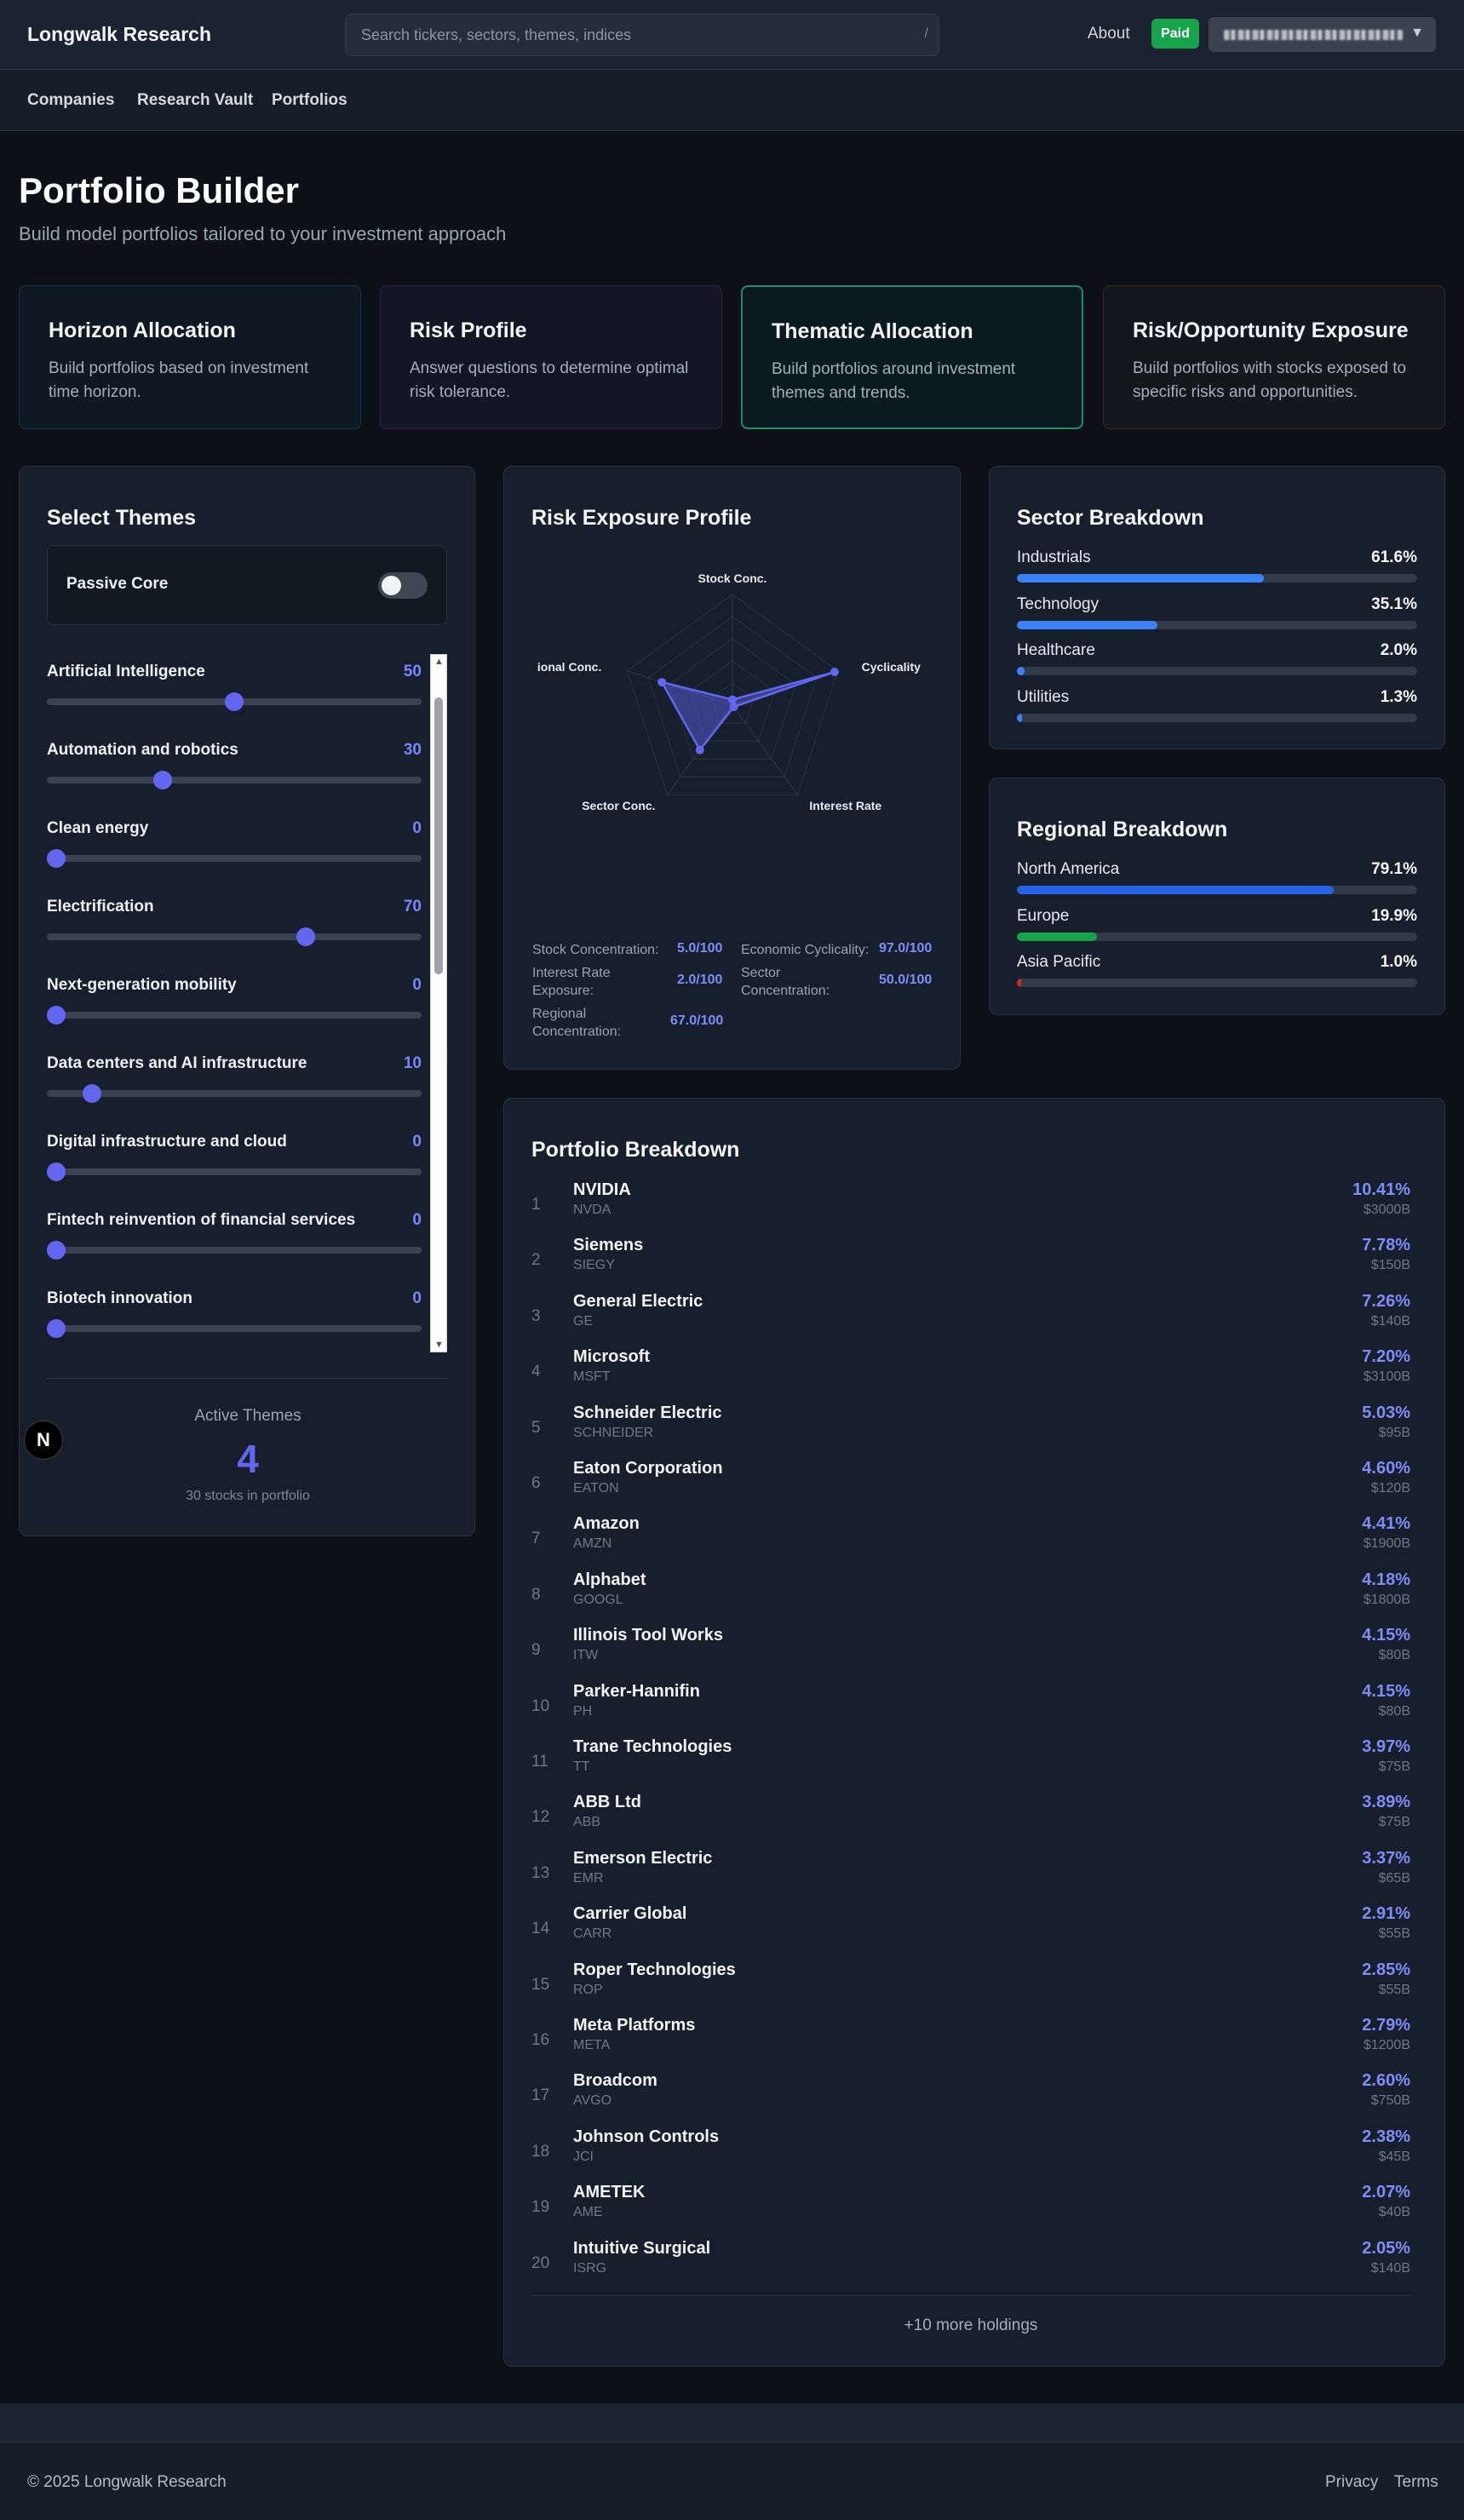 The height and width of the screenshot is (2520, 1464). Describe the element at coordinates (636, 1691) in the screenshot. I see `holding-name: Parker-Hannifin` at that location.